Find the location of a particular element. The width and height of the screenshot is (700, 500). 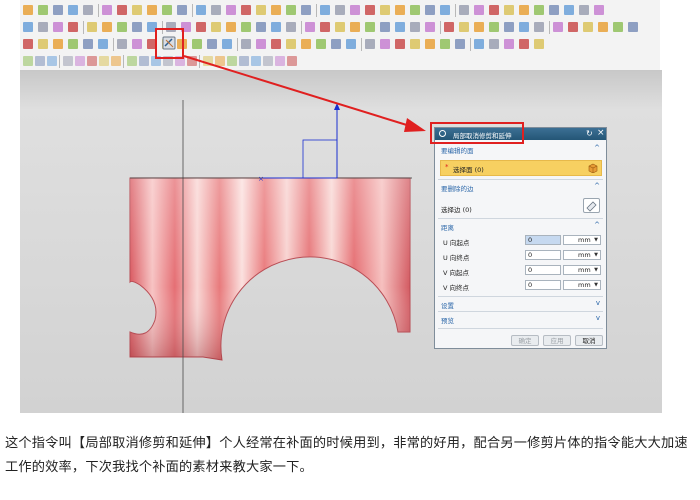

section-settings-header: 设置 v is located at coordinates (520, 304).